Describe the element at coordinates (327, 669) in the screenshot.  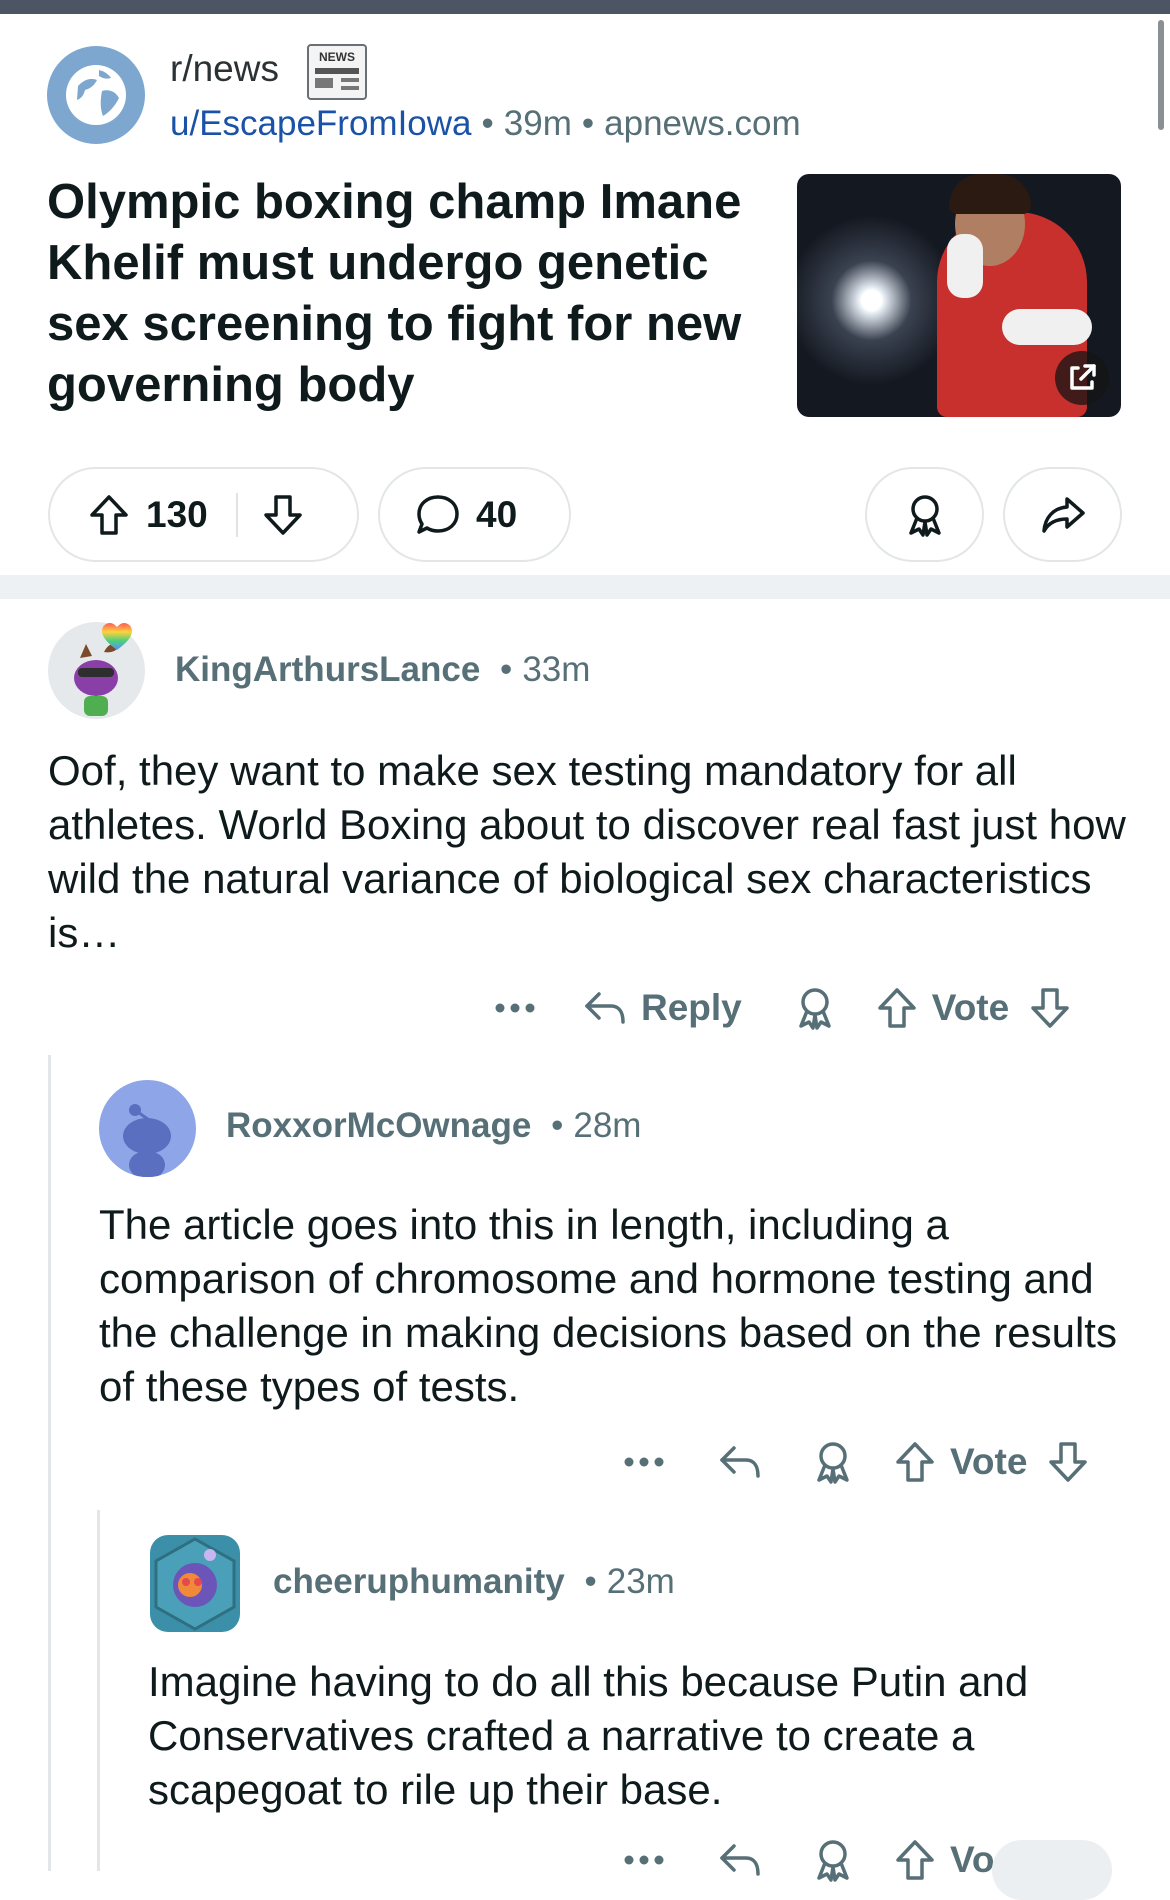
I see `comment-username: KingArthursLance` at that location.